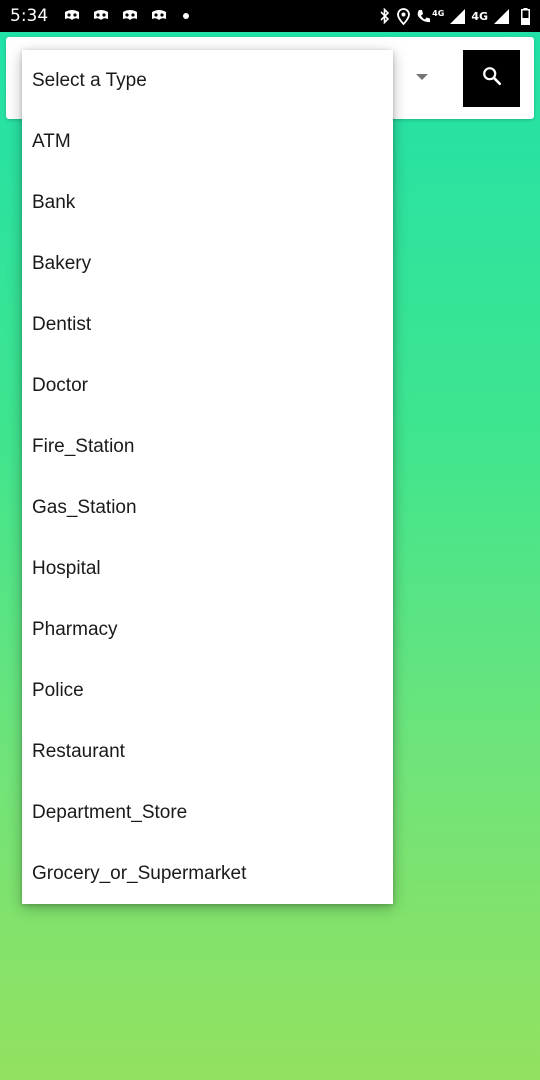 Image resolution: width=540 pixels, height=1080 pixels. Describe the element at coordinates (54, 202) in the screenshot. I see `dropdown-item-label: Bank` at that location.